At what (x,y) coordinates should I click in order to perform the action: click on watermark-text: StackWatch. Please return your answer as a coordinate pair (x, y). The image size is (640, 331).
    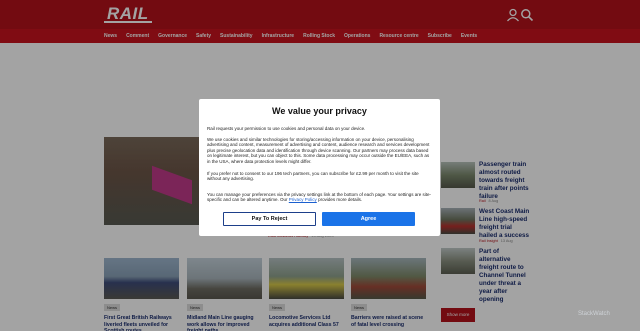
    Looking at the image, I should click on (594, 314).